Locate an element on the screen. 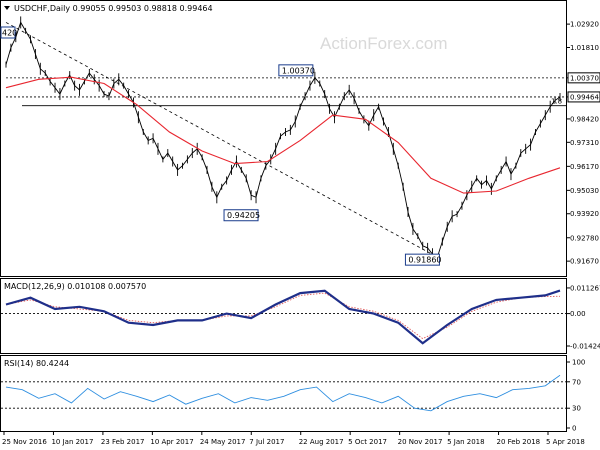 This screenshot has height=450, width=600. date-tick-label: 5 Oct 2017 is located at coordinates (367, 442).